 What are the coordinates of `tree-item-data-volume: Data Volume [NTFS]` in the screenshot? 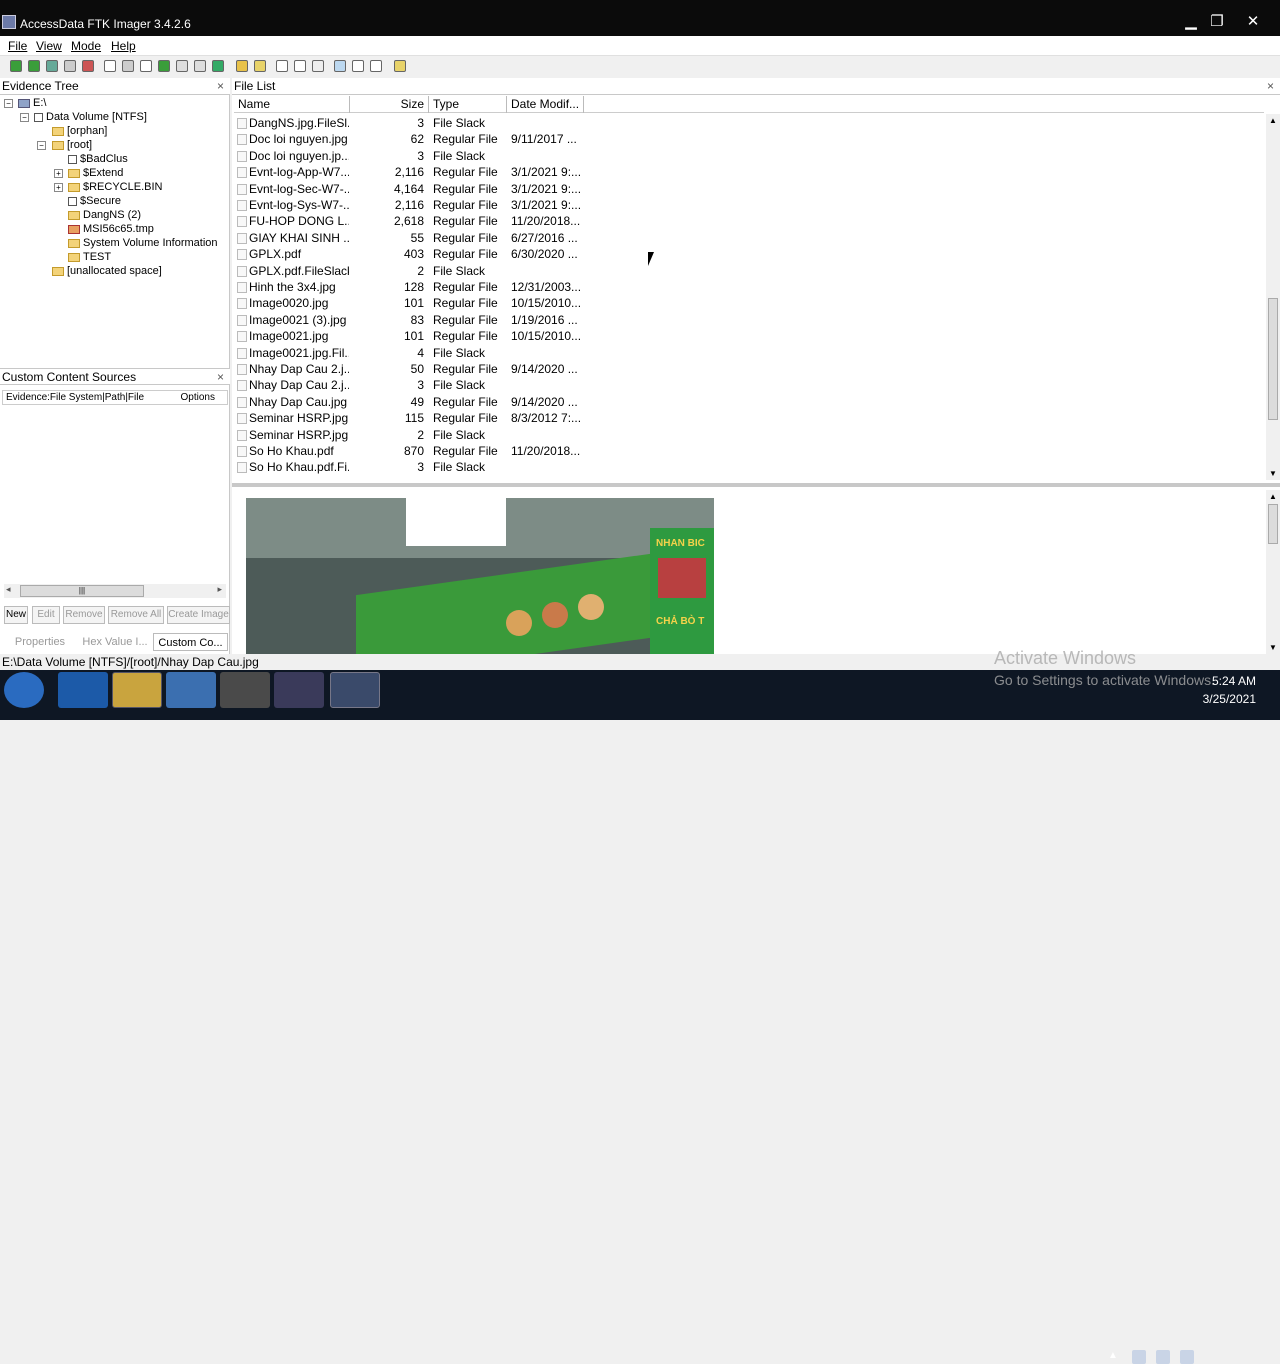 It's located at (90, 117).